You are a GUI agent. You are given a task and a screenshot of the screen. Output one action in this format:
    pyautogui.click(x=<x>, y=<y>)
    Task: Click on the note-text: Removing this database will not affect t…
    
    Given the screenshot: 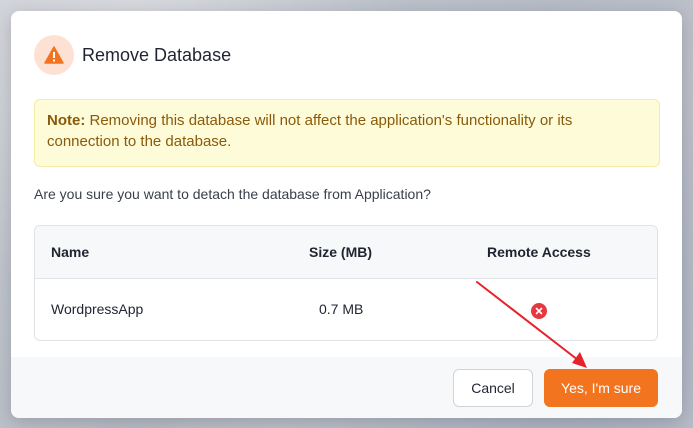 What is the action you would take?
    pyautogui.click(x=310, y=131)
    